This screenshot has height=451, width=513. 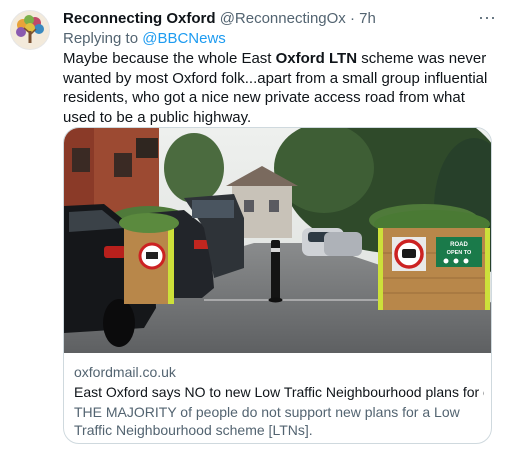 I want to click on reply-context: Replying to @BBCNews, so click(x=144, y=38).